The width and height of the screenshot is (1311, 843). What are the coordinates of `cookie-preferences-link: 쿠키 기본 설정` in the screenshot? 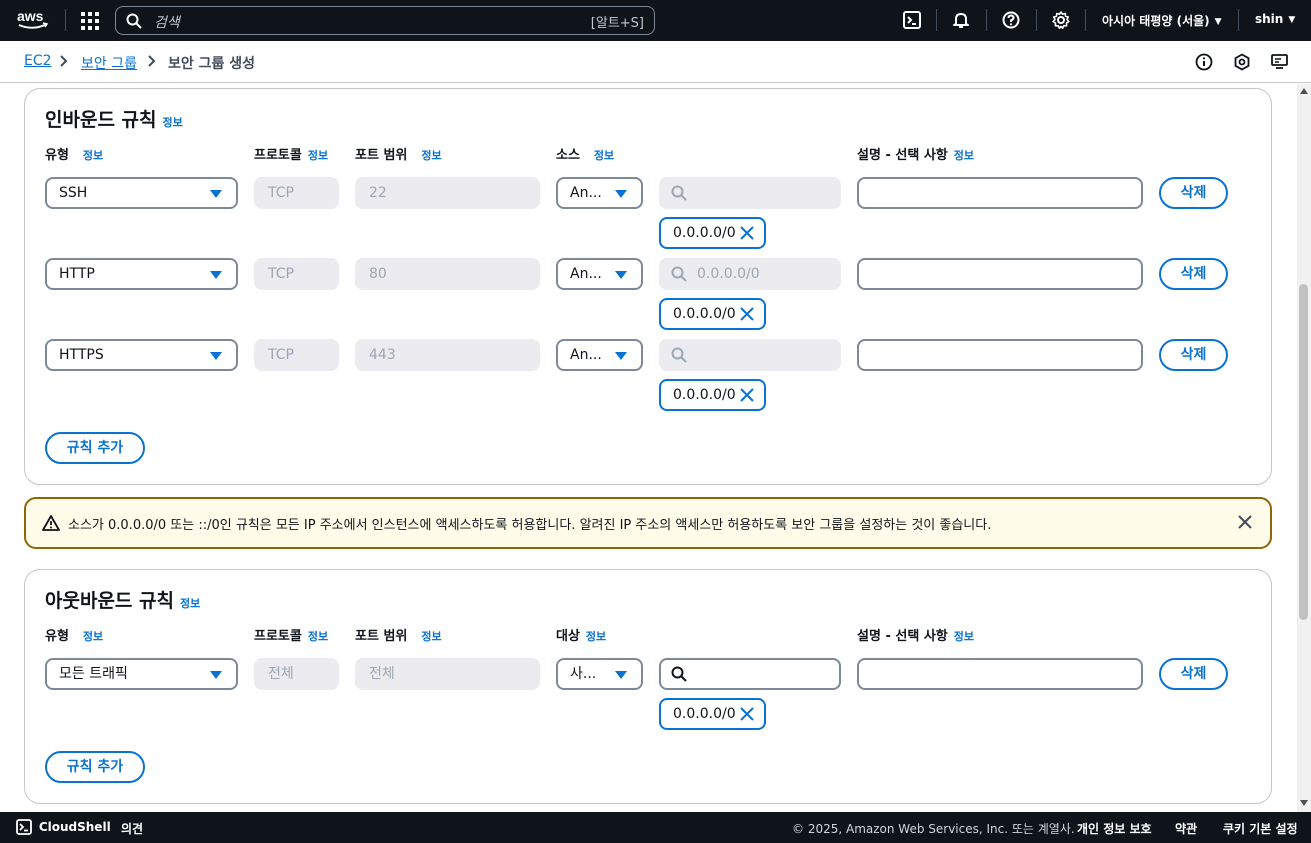 It's located at (1260, 828).